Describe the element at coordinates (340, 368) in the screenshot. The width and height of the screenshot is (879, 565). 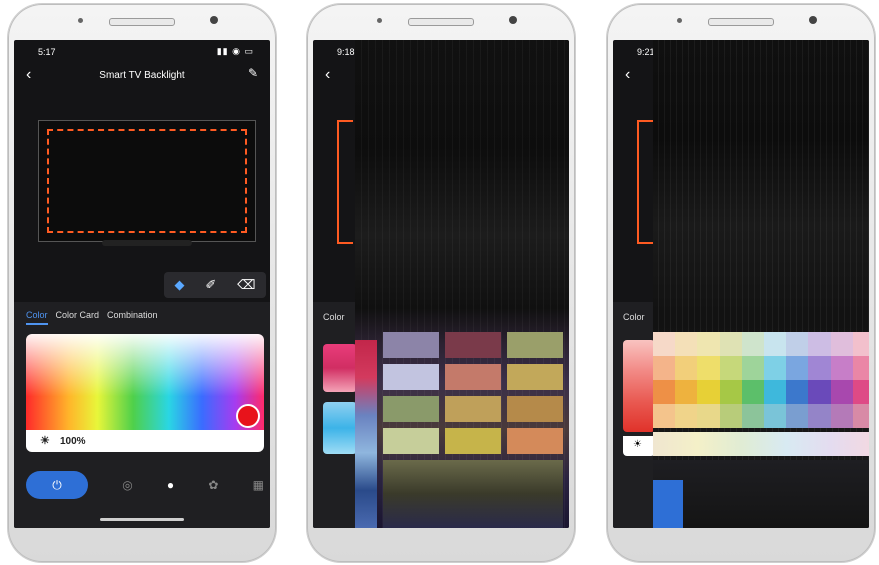
I see `color-card-pink` at that location.